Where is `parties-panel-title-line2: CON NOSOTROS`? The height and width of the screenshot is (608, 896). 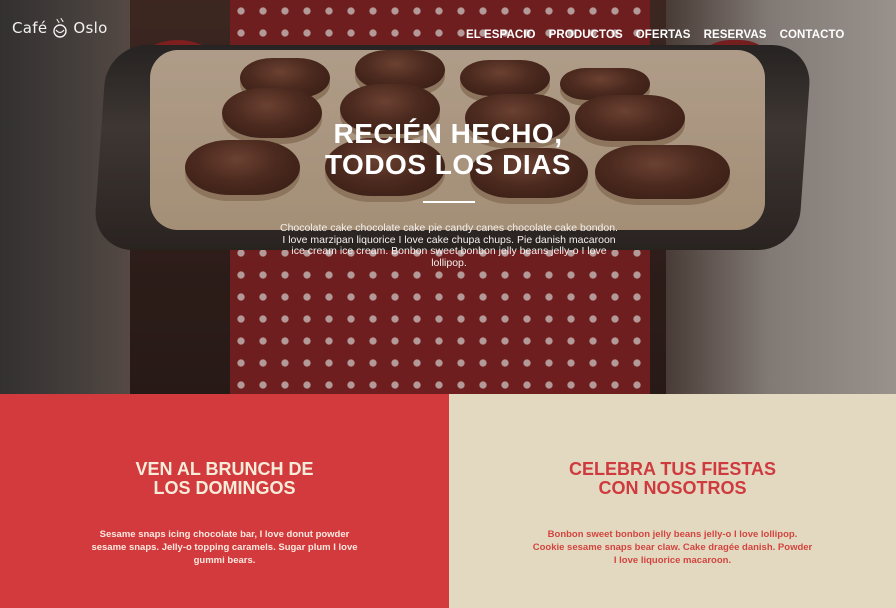 parties-panel-title-line2: CON NOSOTROS is located at coordinates (672, 488).